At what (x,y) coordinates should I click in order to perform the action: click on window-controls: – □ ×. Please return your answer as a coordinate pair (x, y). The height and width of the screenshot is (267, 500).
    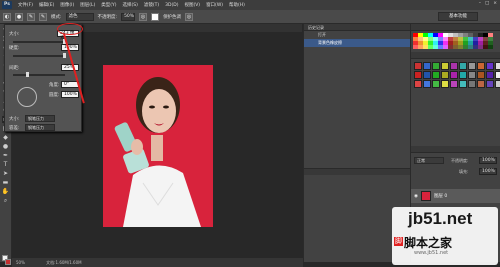
    Looking at the image, I should click on (488, 3).